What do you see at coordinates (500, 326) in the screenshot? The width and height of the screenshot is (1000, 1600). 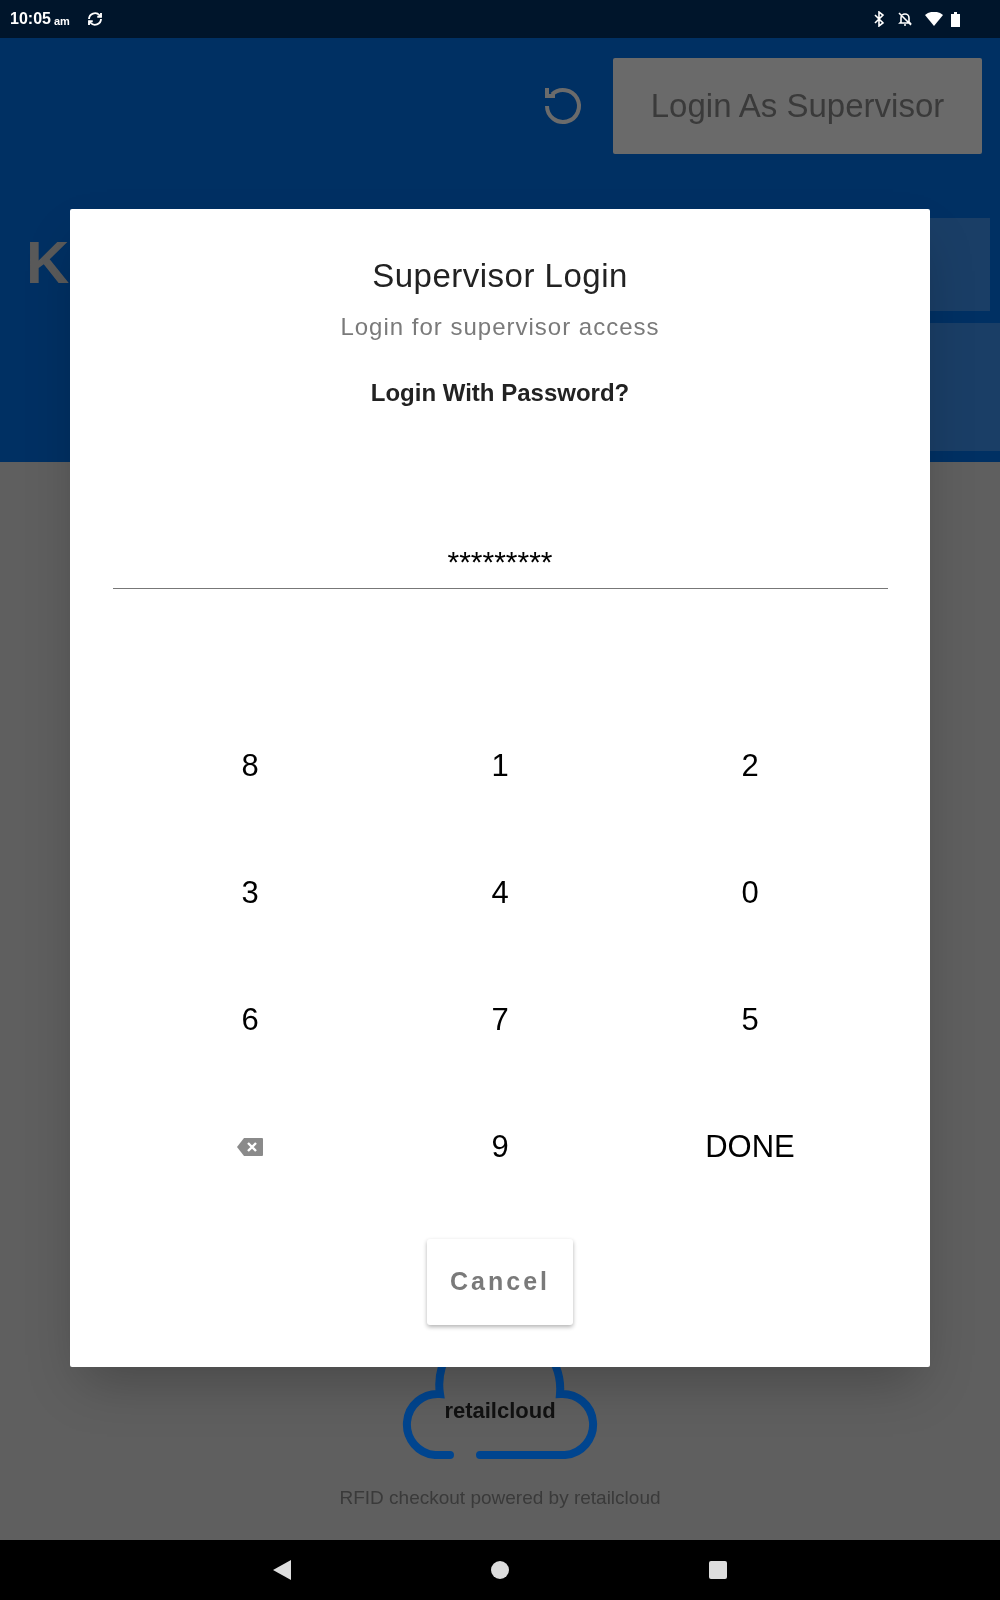 I see `dialog-subtitle: Login for supervisor access` at bounding box center [500, 326].